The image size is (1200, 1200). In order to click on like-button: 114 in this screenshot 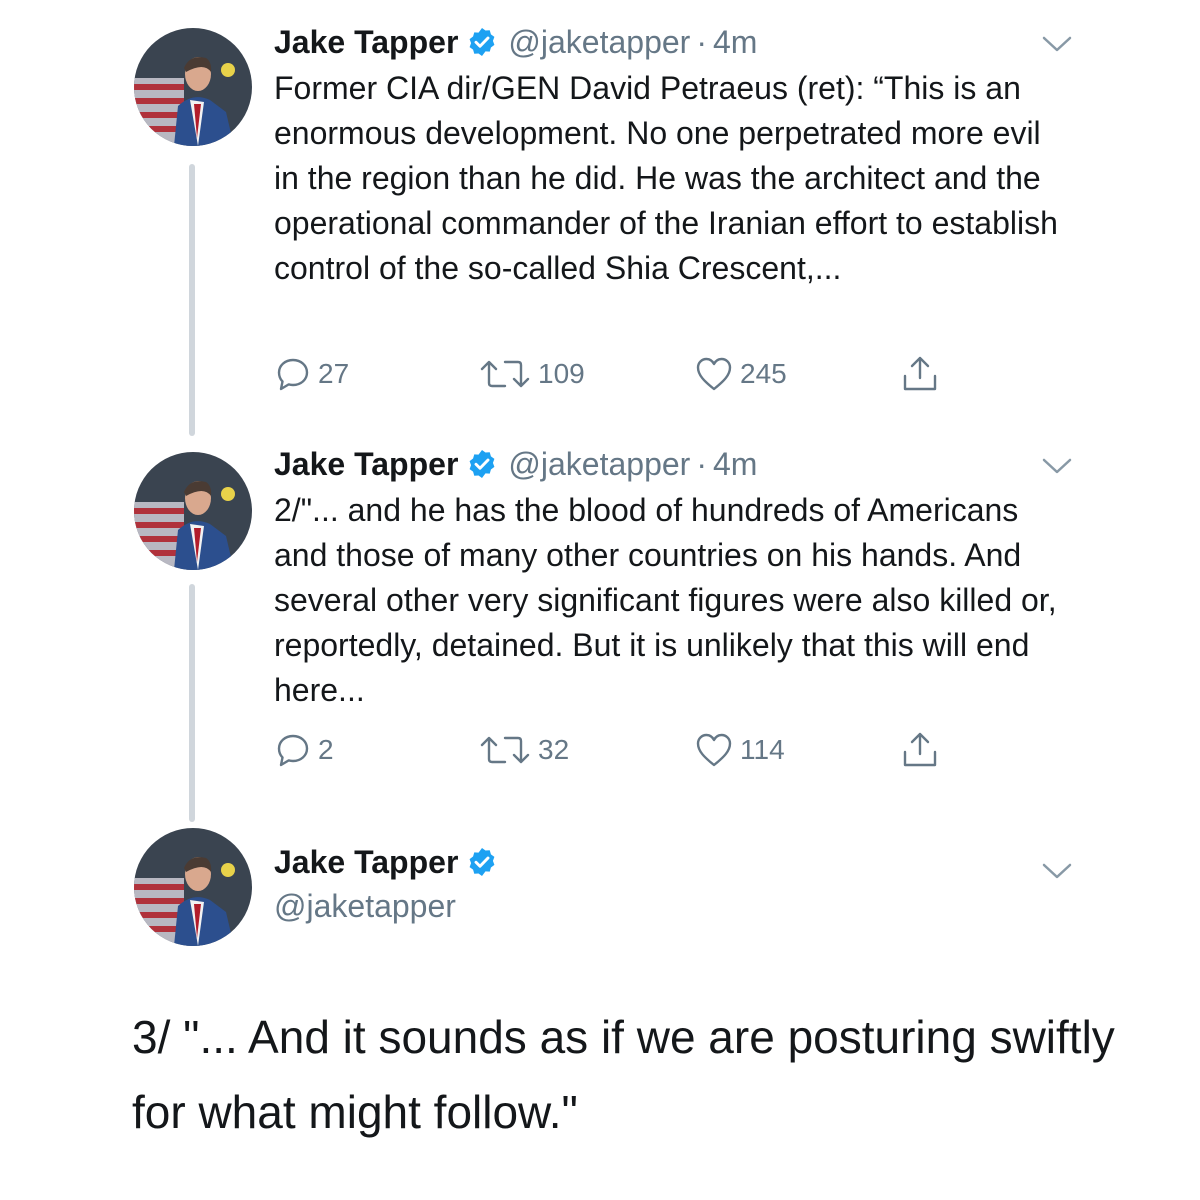, I will do `click(739, 750)`.